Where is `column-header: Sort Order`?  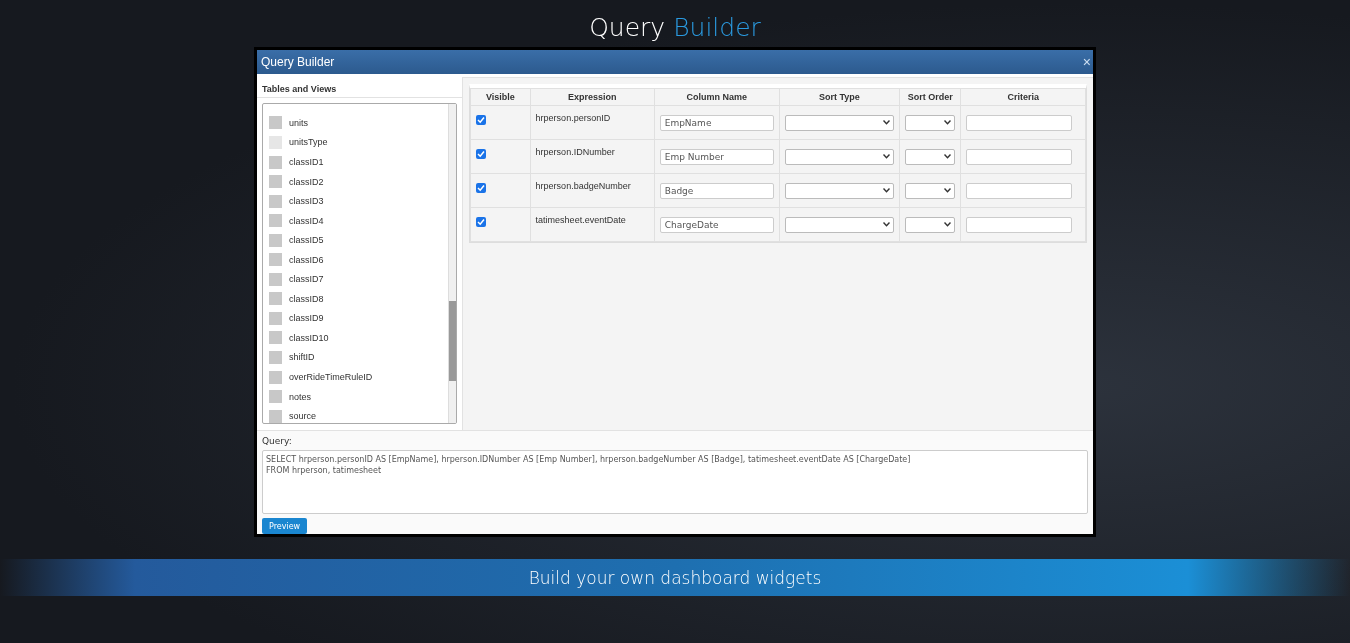 column-header: Sort Order is located at coordinates (930, 97).